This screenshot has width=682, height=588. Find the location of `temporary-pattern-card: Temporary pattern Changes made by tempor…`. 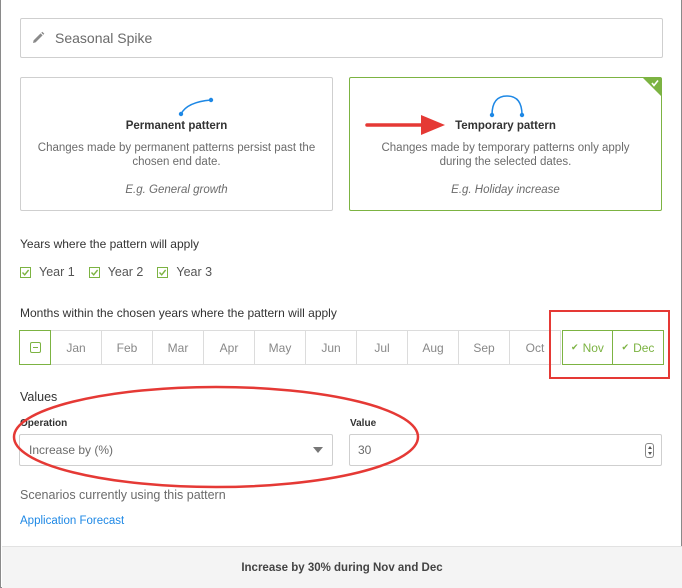

temporary-pattern-card: Temporary pattern Changes made by tempor… is located at coordinates (505, 144).